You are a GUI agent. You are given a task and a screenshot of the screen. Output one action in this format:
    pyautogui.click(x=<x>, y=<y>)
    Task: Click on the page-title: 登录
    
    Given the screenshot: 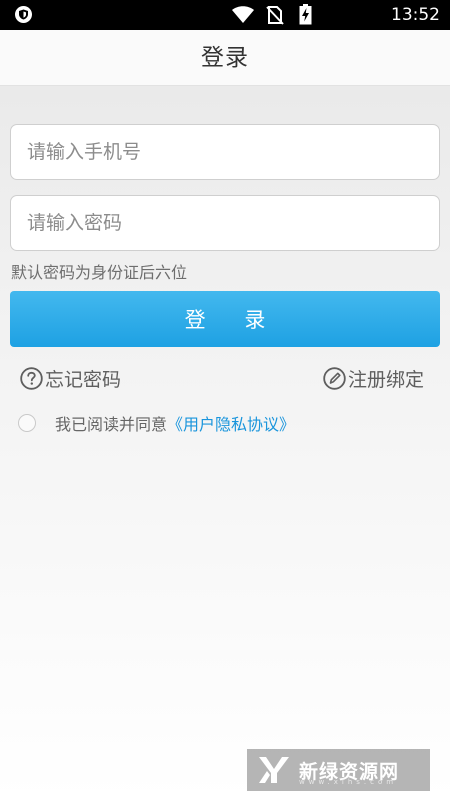 What is the action you would take?
    pyautogui.click(x=225, y=58)
    